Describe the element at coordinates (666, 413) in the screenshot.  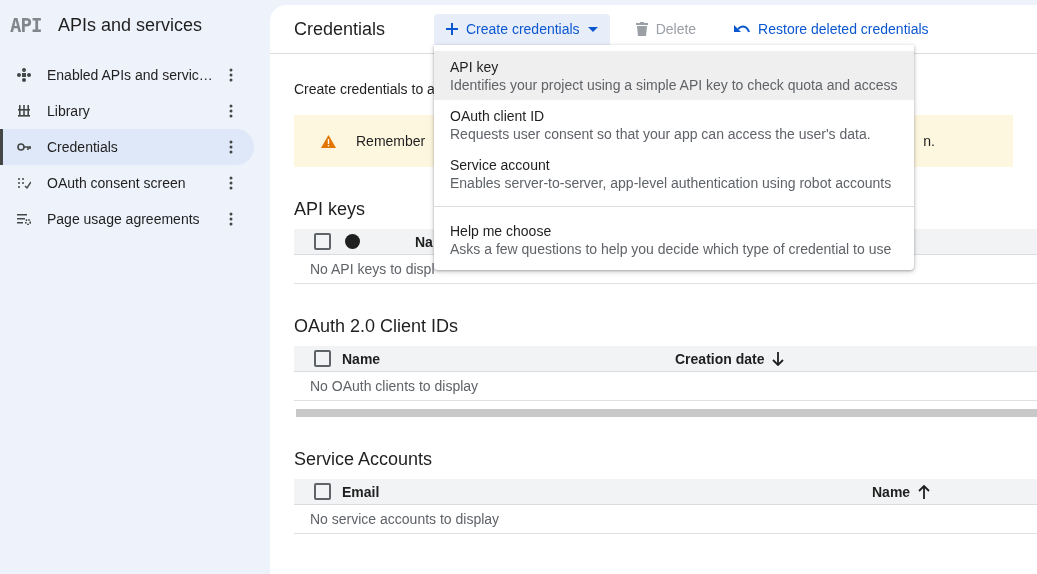
I see `scrollbar` at that location.